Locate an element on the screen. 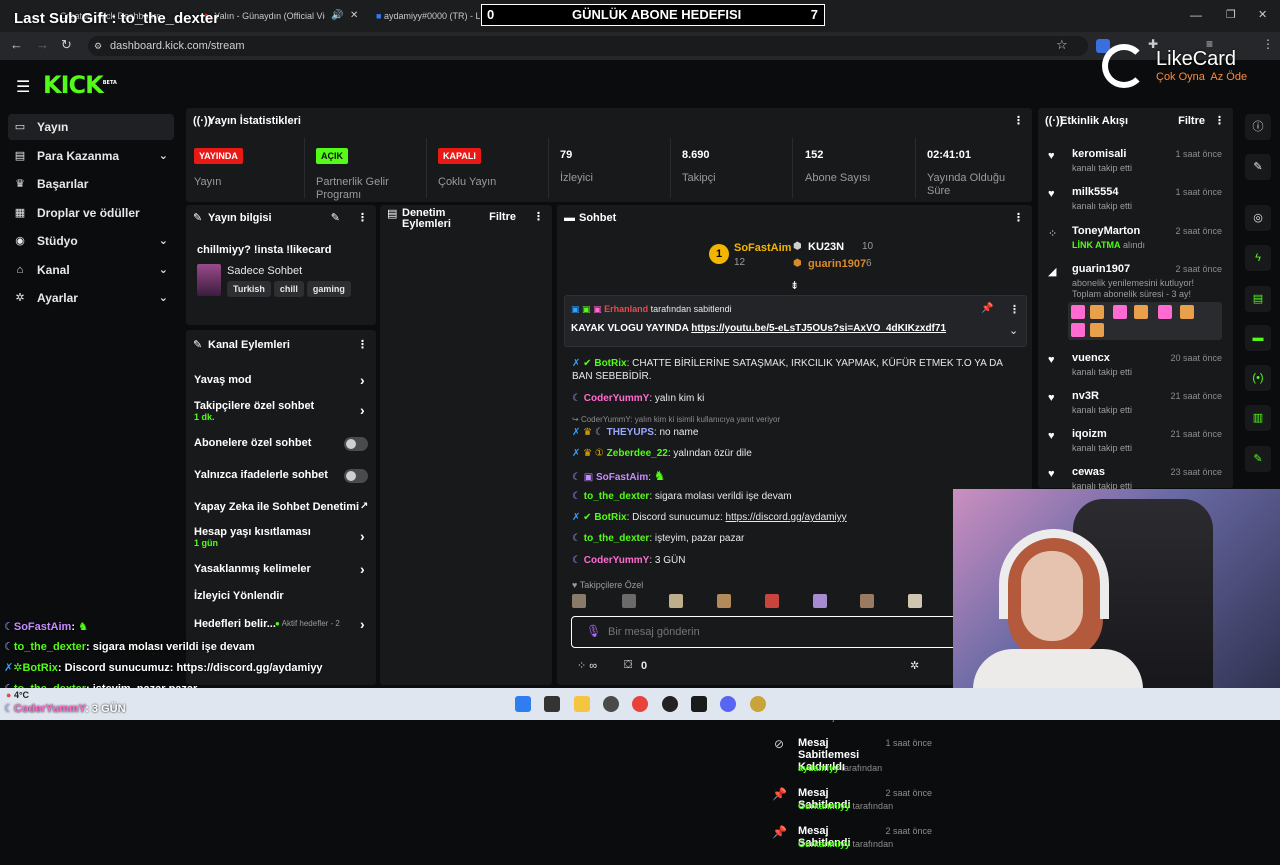 Image resolution: width=1280 pixels, height=865 pixels. chat-username: Zeberdee_22 is located at coordinates (637, 453).